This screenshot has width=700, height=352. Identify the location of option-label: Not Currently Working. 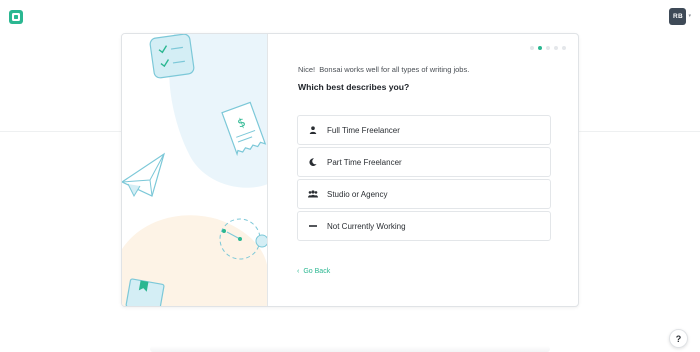
(366, 226).